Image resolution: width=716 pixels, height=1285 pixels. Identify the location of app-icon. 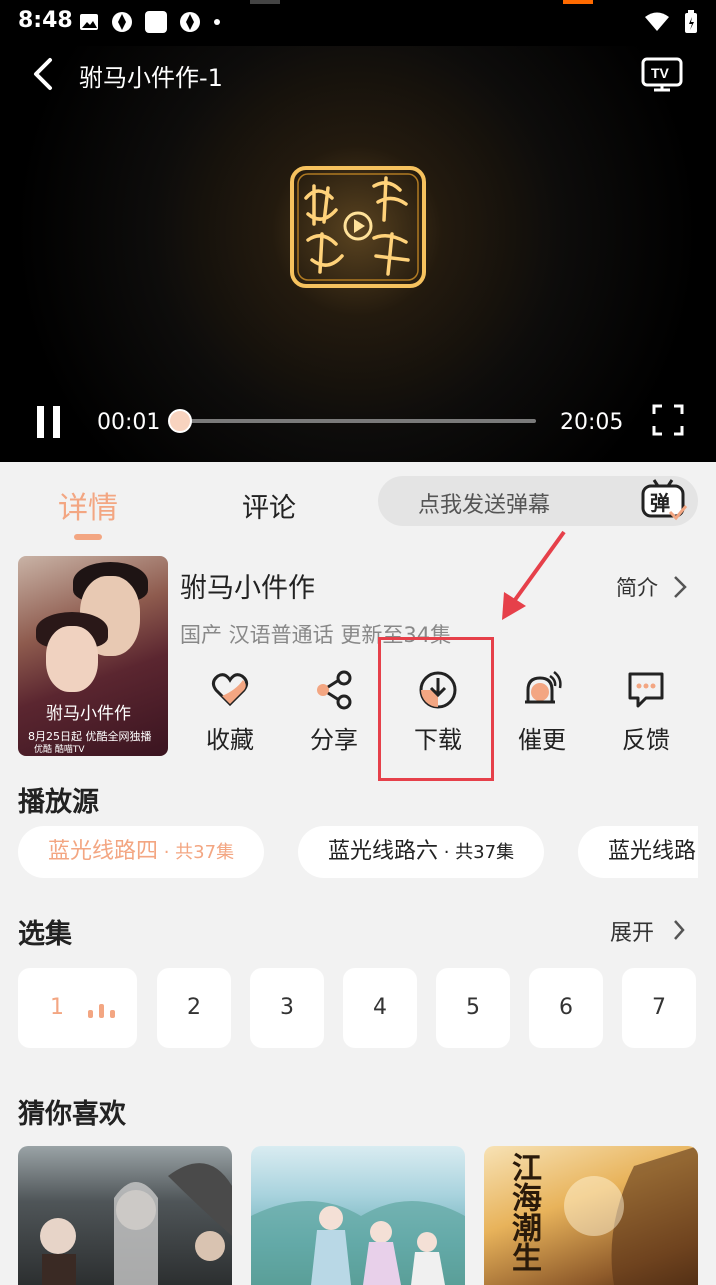
(156, 24).